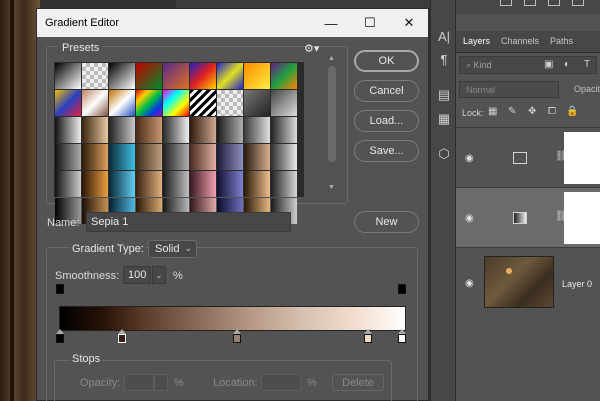  What do you see at coordinates (444, 95) in the screenshot?
I see `properties-icon: ▤` at bounding box center [444, 95].